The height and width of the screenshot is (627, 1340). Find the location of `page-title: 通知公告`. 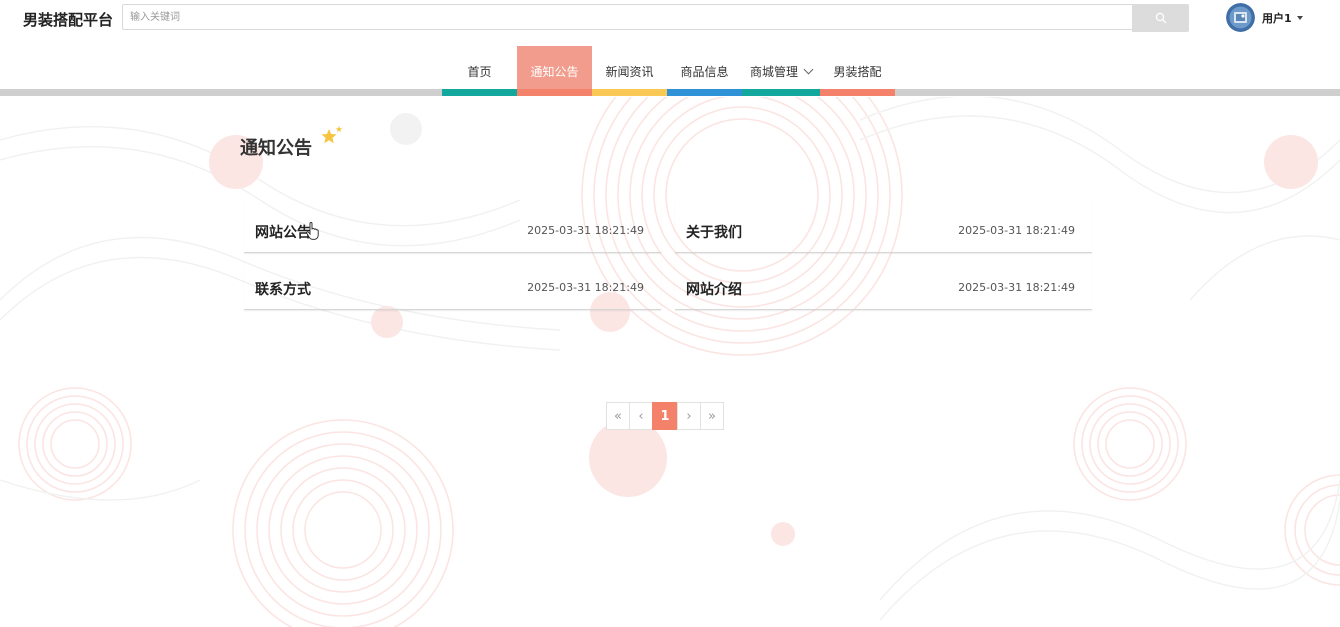

page-title: 通知公告 is located at coordinates (276, 148).